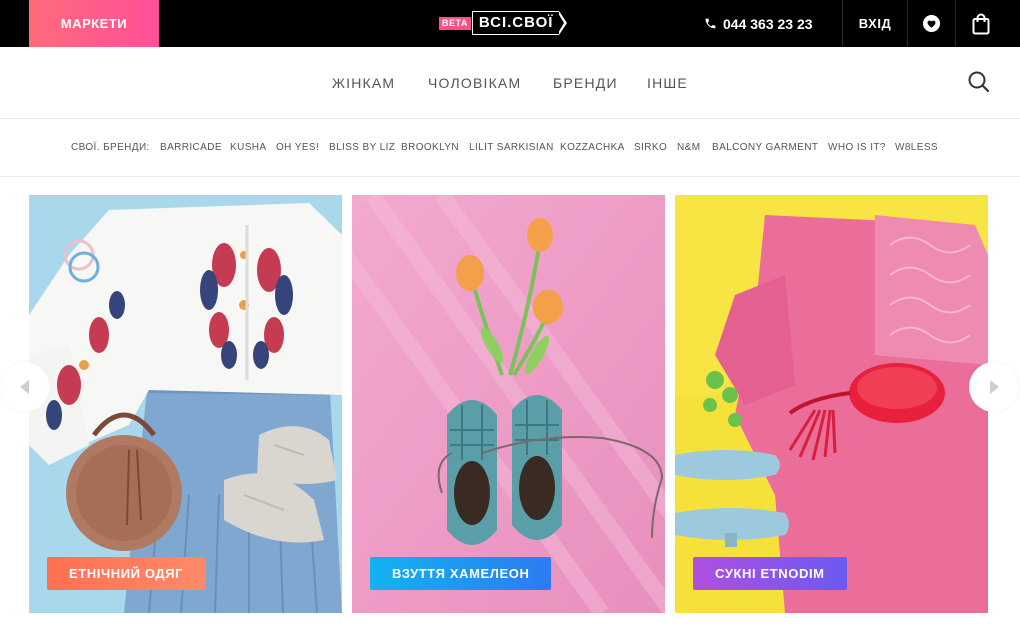 Image resolution: width=1020 pixels, height=638 pixels. What do you see at coordinates (191, 148) in the screenshot?
I see `brand-link: BARRICADE` at bounding box center [191, 148].